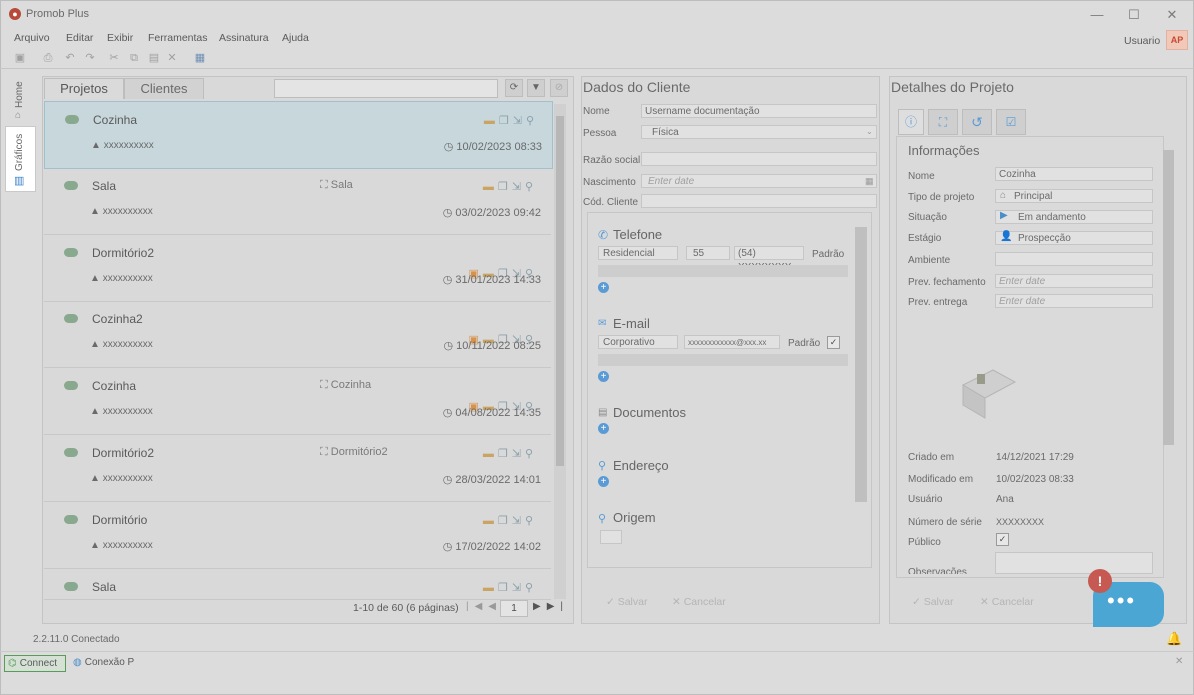 The height and width of the screenshot is (695, 1194). Describe the element at coordinates (1097, 15) in the screenshot. I see `minimize-button: —` at that location.